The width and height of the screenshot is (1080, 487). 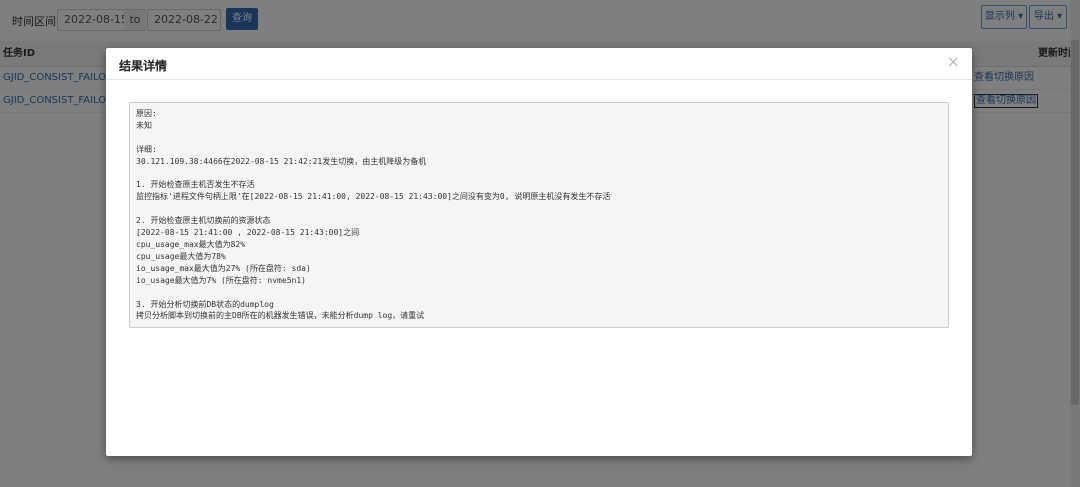 I want to click on modal-title: 结果详情, so click(x=143, y=66).